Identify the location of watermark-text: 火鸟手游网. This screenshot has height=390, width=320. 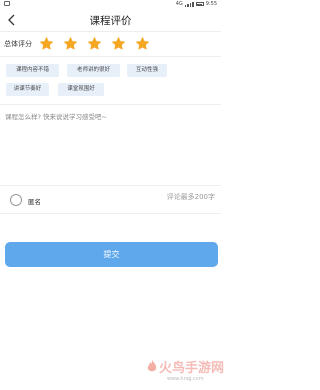
(192, 368).